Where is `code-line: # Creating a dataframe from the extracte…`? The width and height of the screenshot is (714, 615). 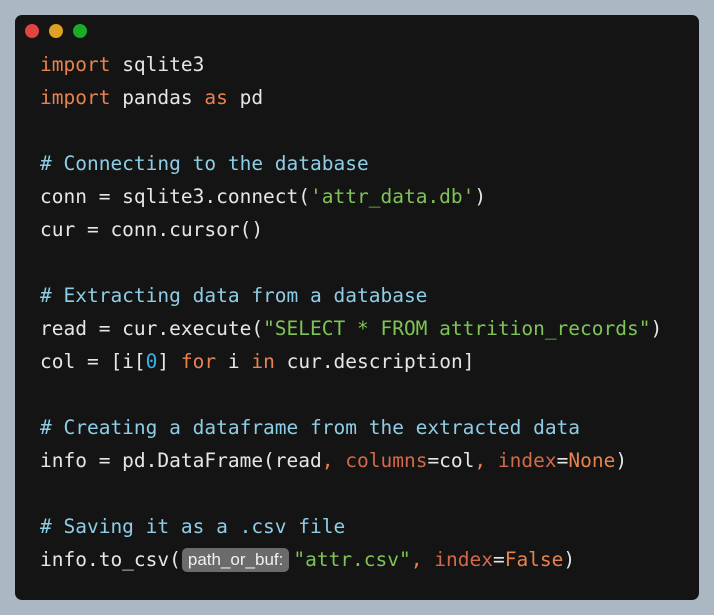
code-line: # Creating a dataframe from the extracte… is located at coordinates (351, 431).